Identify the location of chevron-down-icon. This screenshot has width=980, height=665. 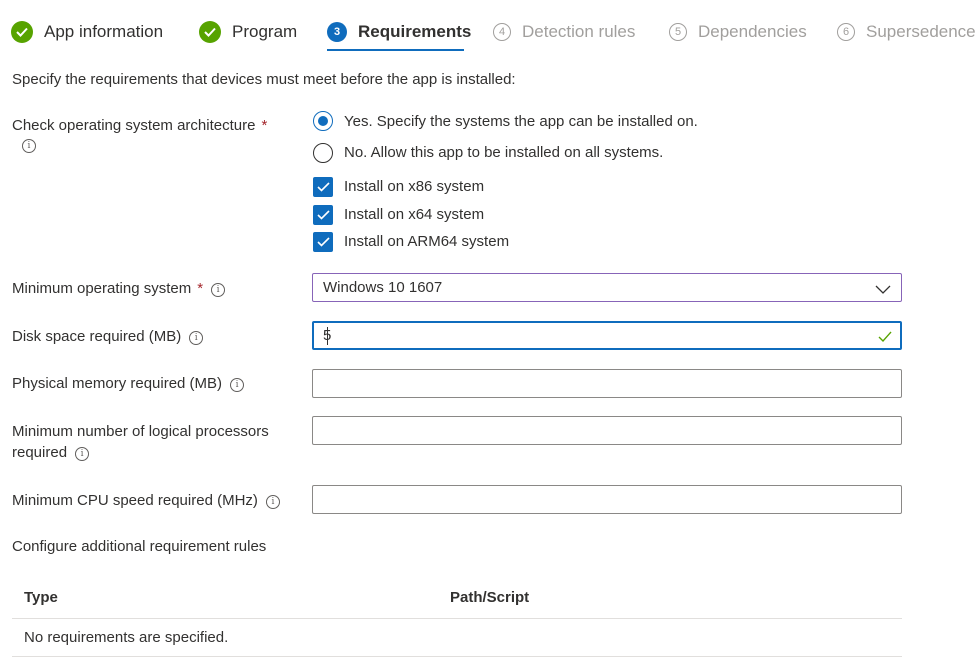
(883, 291).